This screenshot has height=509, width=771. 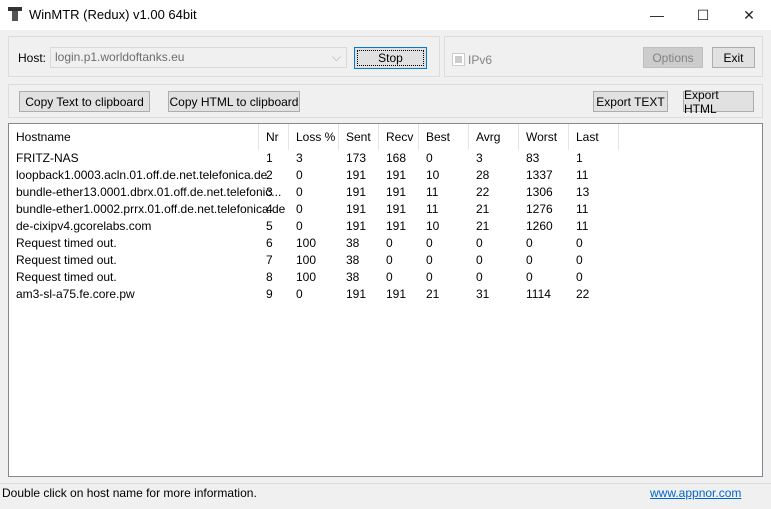 I want to click on minimize-button: —, so click(x=657, y=15).